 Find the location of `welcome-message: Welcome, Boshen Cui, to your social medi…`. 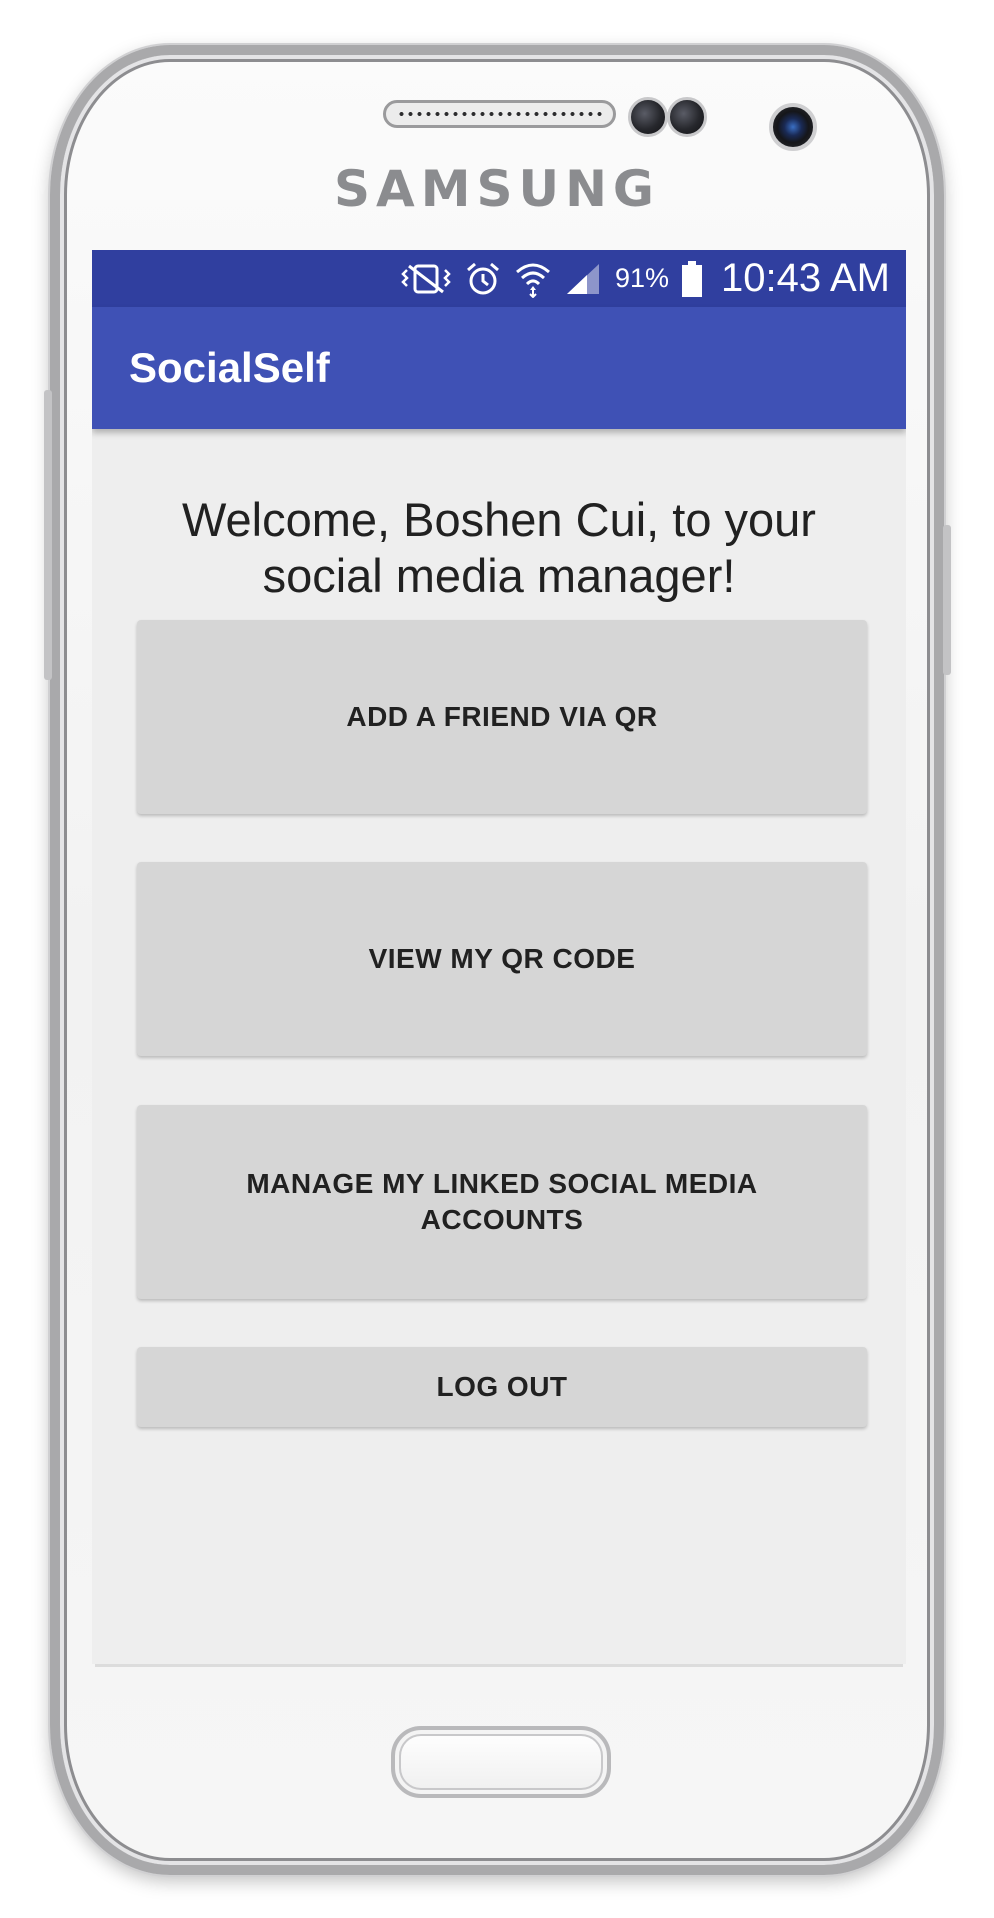

welcome-message: Welcome, Boshen Cui, to your social medi… is located at coordinates (499, 548).